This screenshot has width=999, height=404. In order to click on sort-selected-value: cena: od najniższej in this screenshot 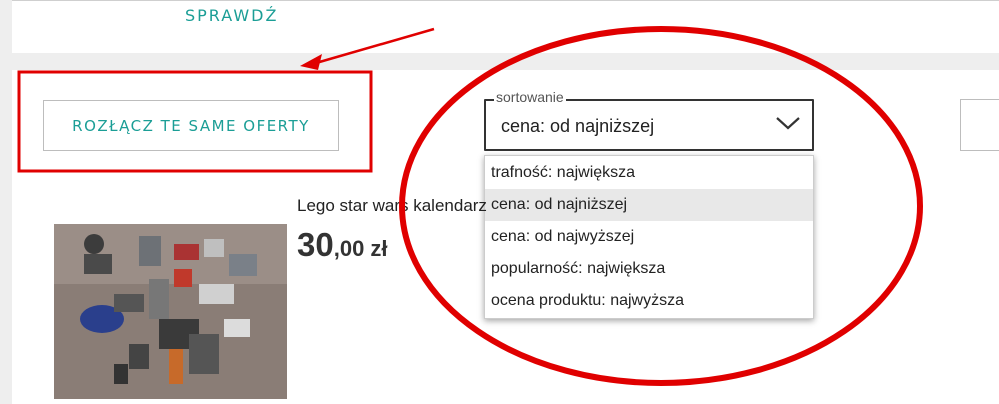, I will do `click(577, 126)`.